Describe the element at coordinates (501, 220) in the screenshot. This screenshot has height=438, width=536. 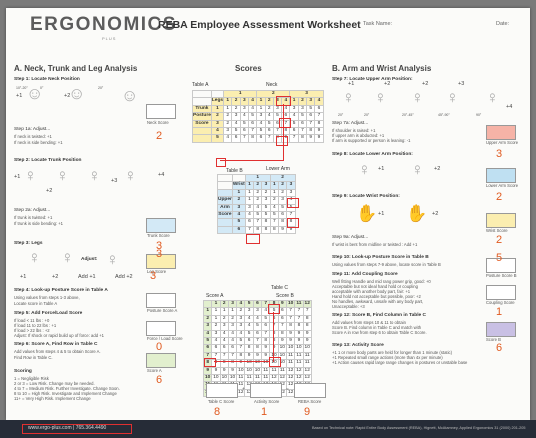
I see `wrist-score-box` at that location.